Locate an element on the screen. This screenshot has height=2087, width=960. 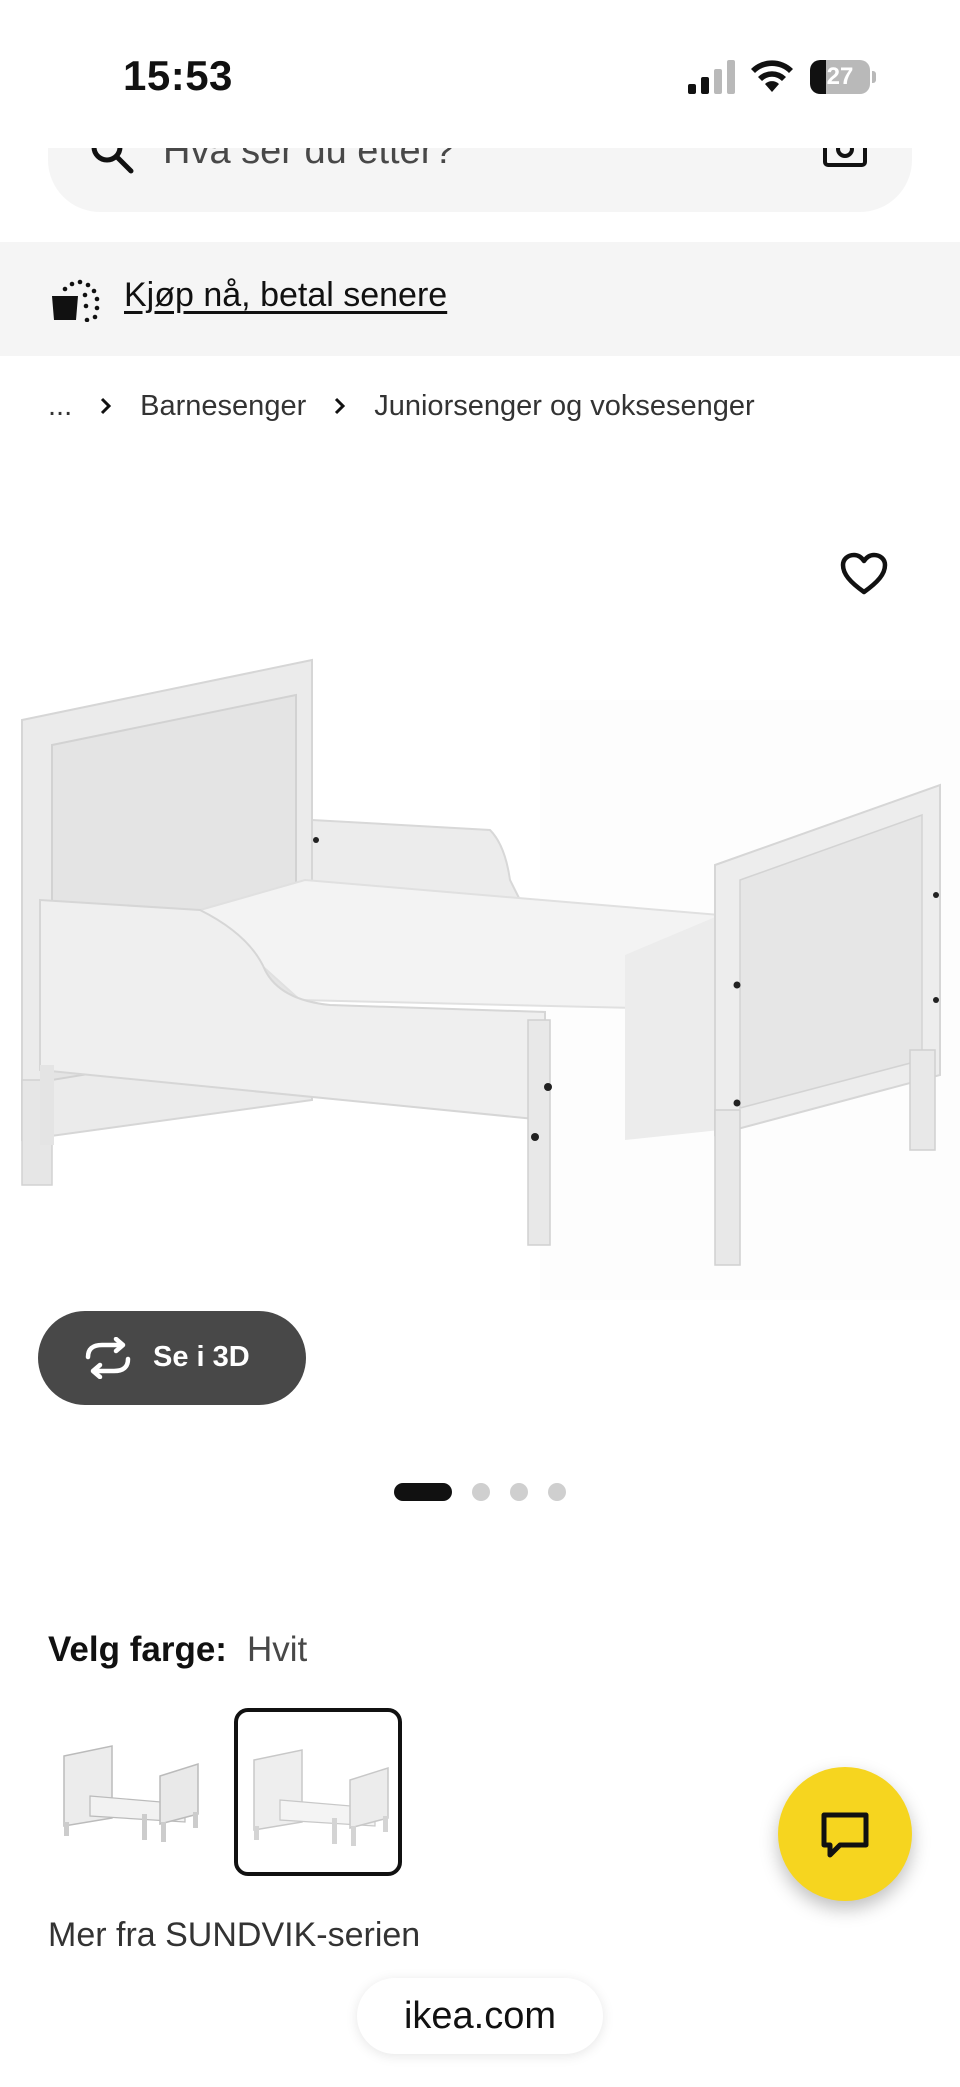
basket-icon is located at coordinates (76, 300).